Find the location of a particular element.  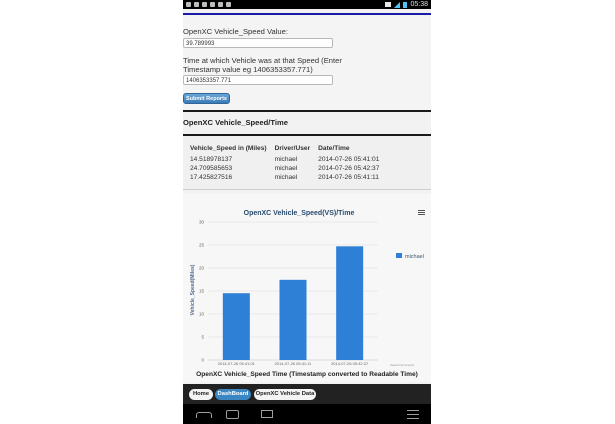

x-tick-label: 2014-07-26 05:41:01 is located at coordinates (237, 363).